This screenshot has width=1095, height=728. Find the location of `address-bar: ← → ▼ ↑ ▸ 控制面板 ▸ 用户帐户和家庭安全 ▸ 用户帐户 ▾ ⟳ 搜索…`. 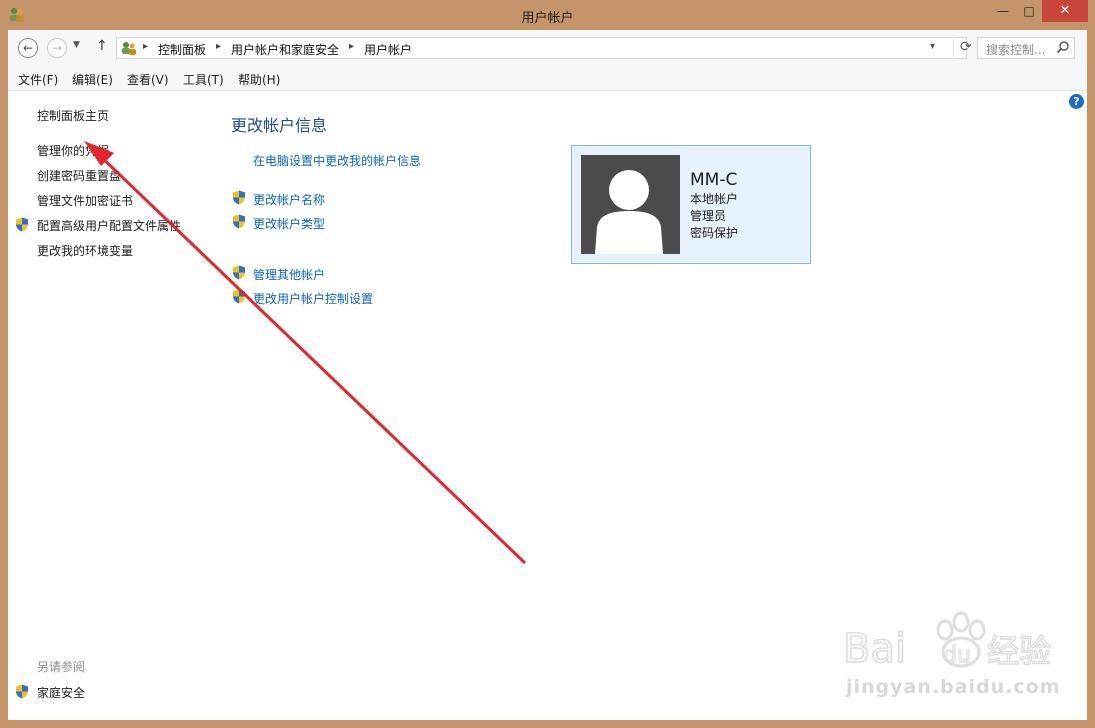

address-bar: ← → ▼ ↑ ▸ 控制面板 ▸ 用户帐户和家庭安全 ▸ 用户帐户 ▾ ⟳ 搜索… is located at coordinates (547, 48).